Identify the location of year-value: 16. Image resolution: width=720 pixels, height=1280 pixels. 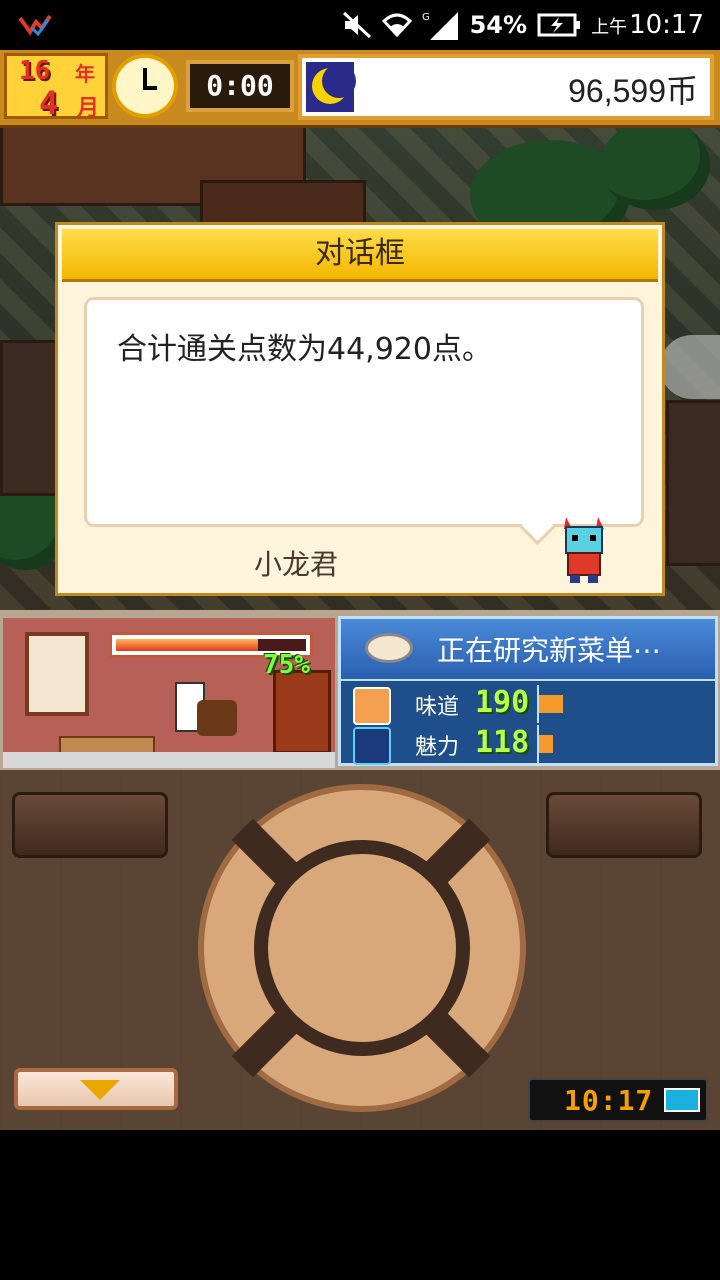
(35, 71).